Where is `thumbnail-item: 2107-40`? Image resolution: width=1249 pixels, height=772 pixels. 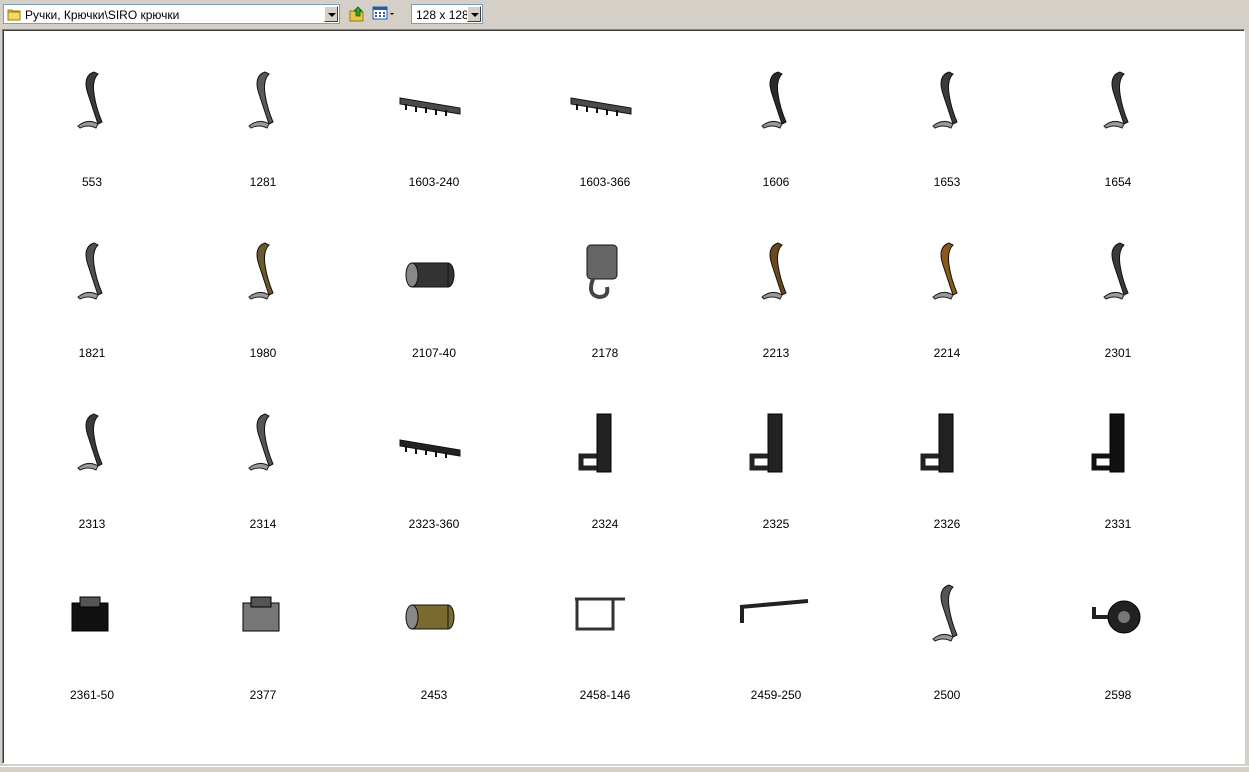
thumbnail-item: 2107-40 is located at coordinates (424, 283).